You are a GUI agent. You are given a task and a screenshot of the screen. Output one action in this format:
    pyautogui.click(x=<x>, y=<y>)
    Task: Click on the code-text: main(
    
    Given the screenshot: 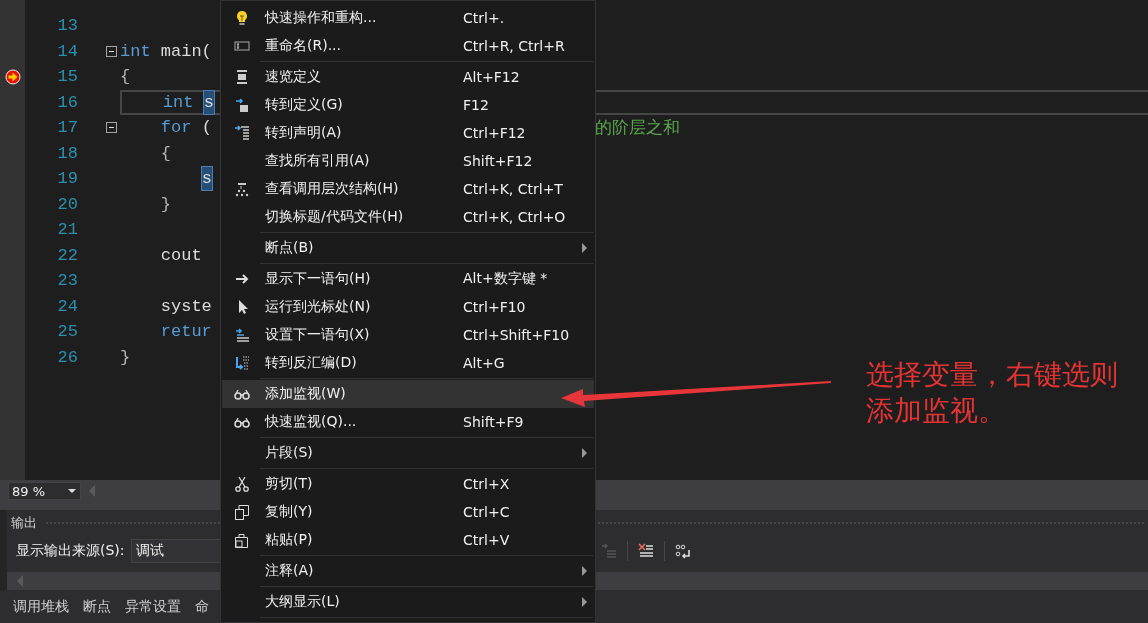 What is the action you would take?
    pyautogui.click(x=186, y=51)
    